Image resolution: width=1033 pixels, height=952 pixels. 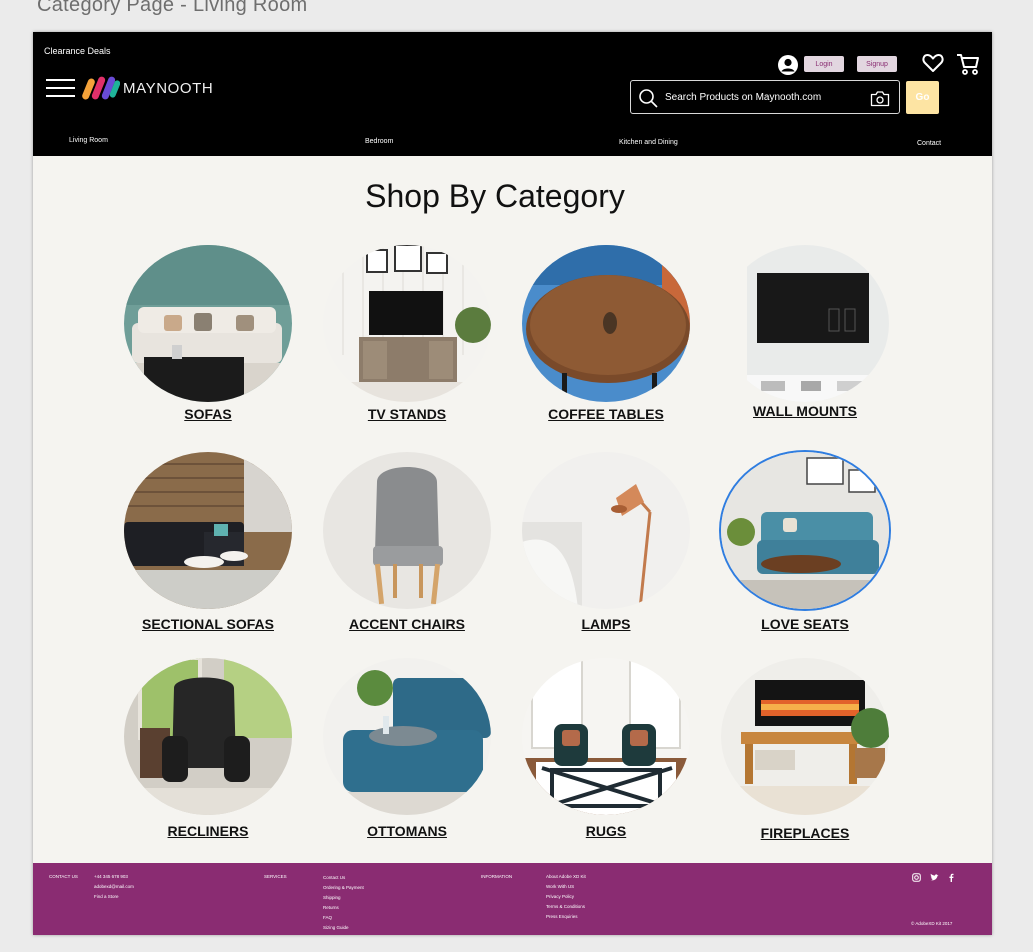 I want to click on category-label: TV STANDS, so click(x=407, y=414).